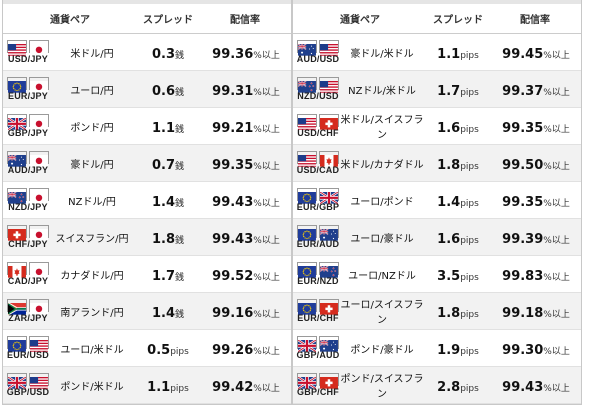 Image resolution: width=600 pixels, height=415 pixels. I want to click on currency-pair: ZAR/JPY, so click(26, 311).